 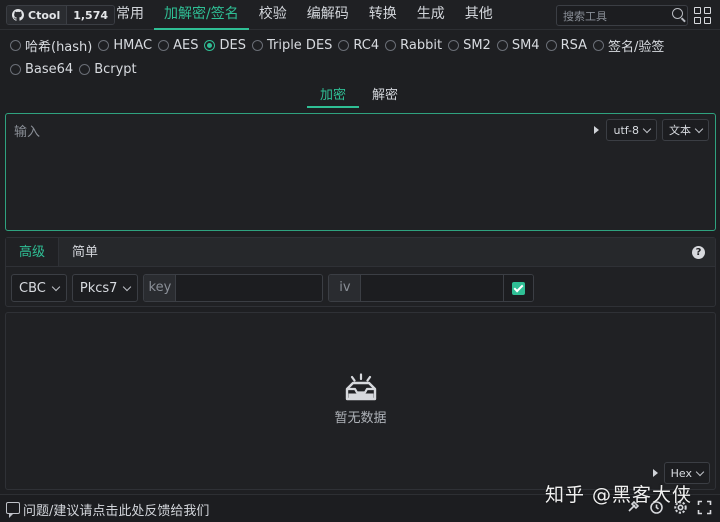 I want to click on iv-label: iv, so click(x=345, y=288).